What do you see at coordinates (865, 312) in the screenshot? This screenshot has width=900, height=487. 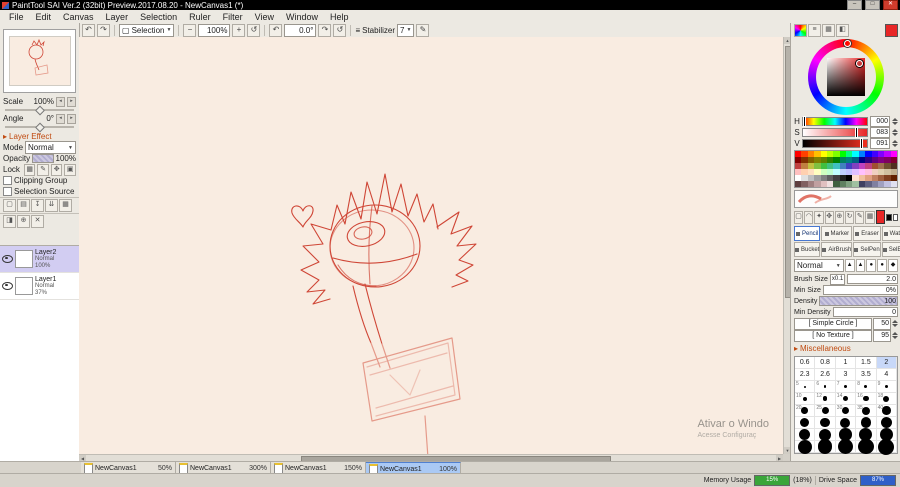 I see `min-density-slider: 0` at bounding box center [865, 312].